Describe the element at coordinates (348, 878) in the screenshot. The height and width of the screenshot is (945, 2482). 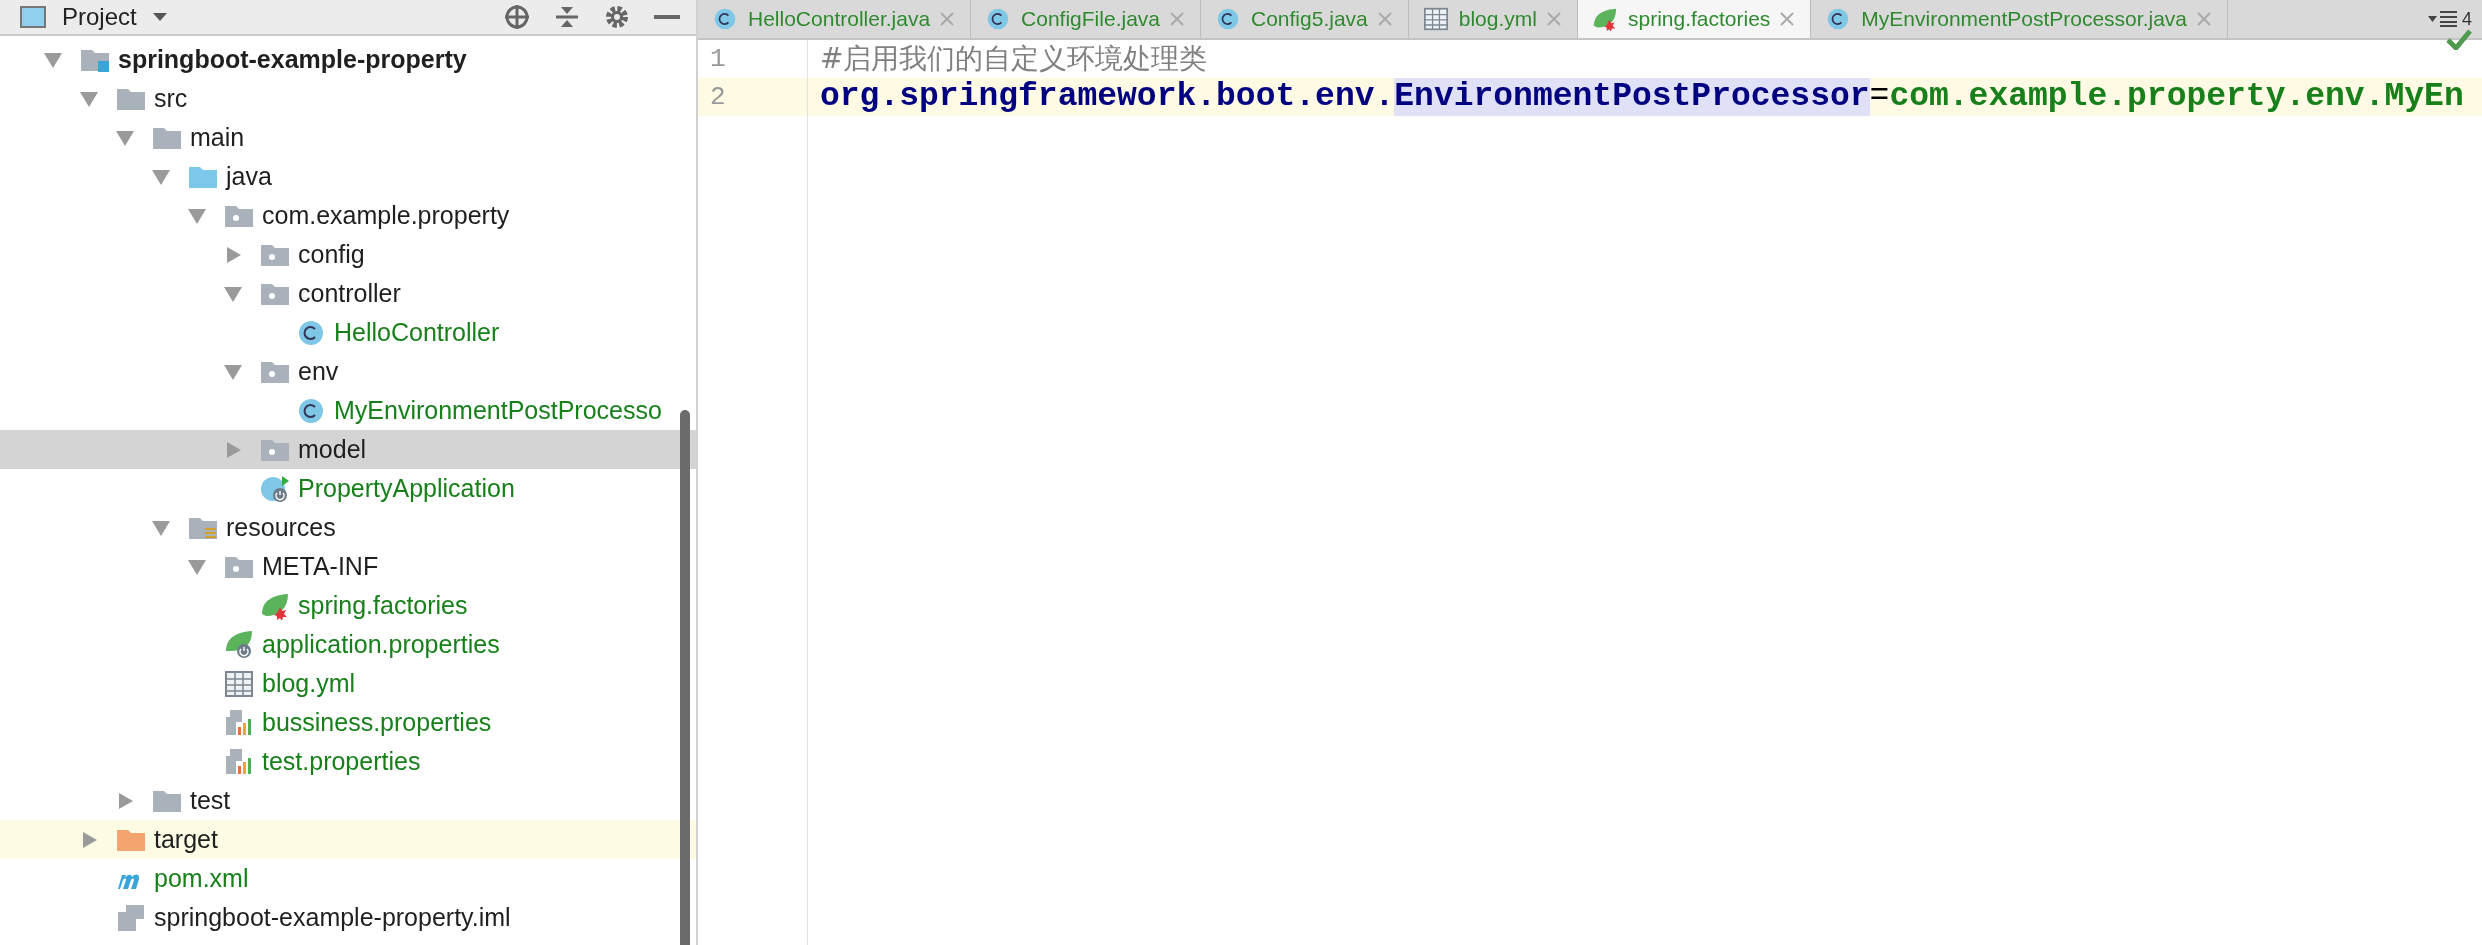
I see `tree-item: pom.xml` at that location.